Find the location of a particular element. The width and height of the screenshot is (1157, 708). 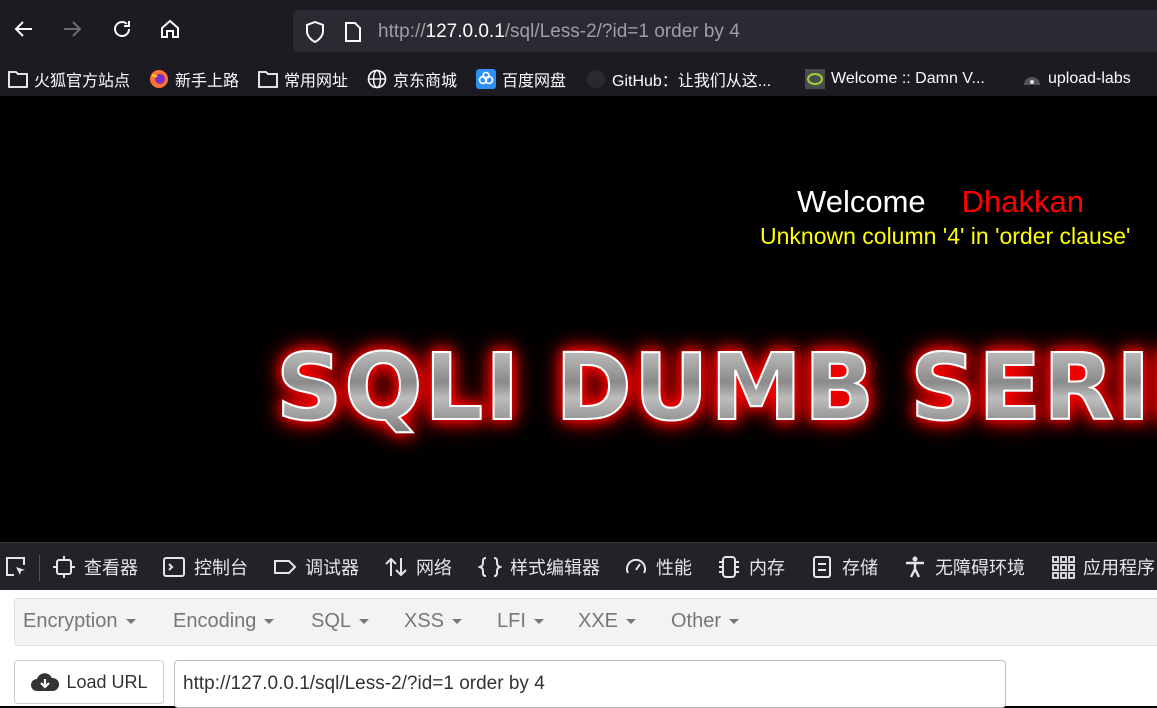

bookmark-baidu-pan: 百度网盘 is located at coordinates (521, 79).